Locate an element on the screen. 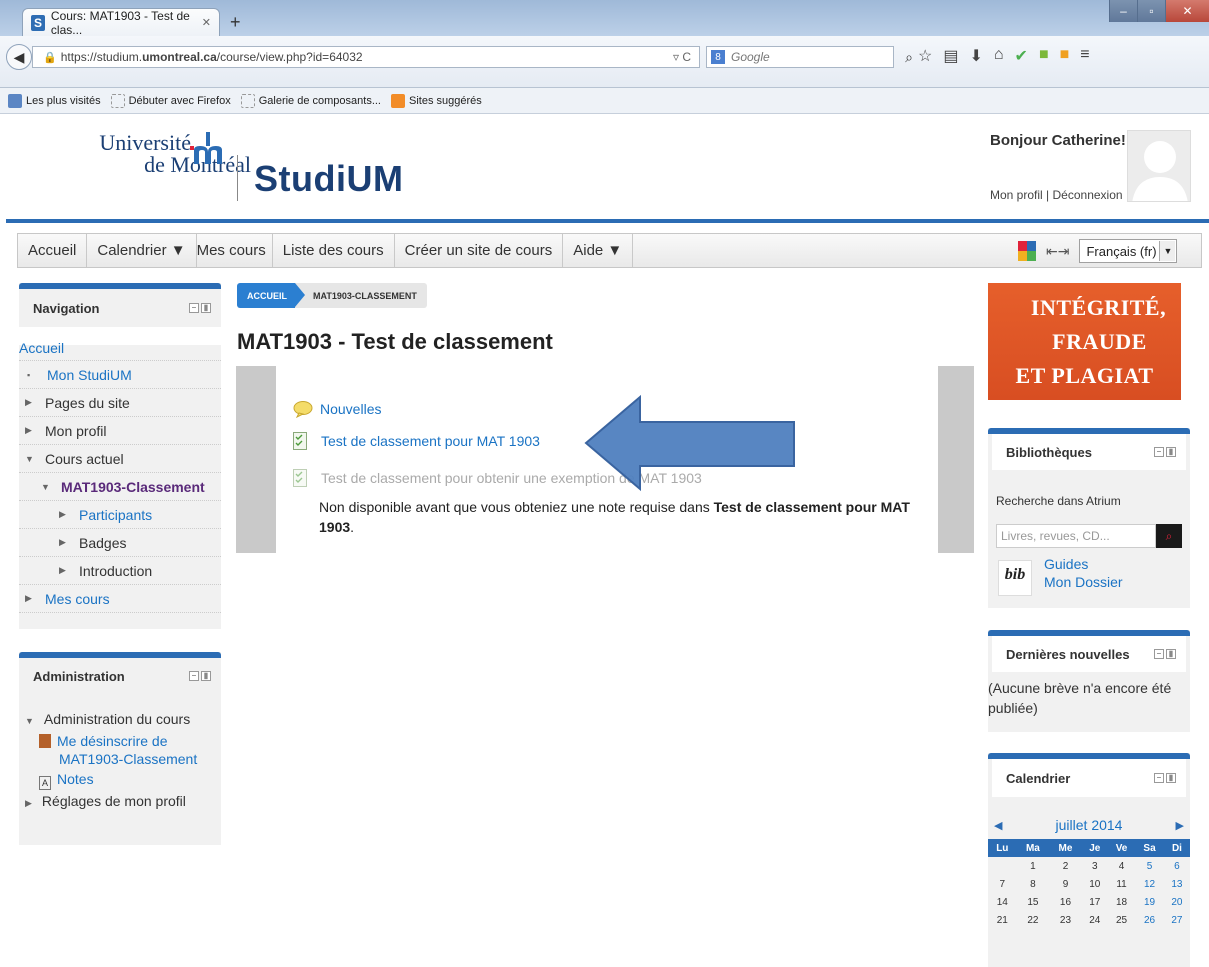 Image resolution: width=1209 pixels, height=967 pixels. activity-quiz-placement: Test de classement pour MAT 1903 is located at coordinates (416, 441).